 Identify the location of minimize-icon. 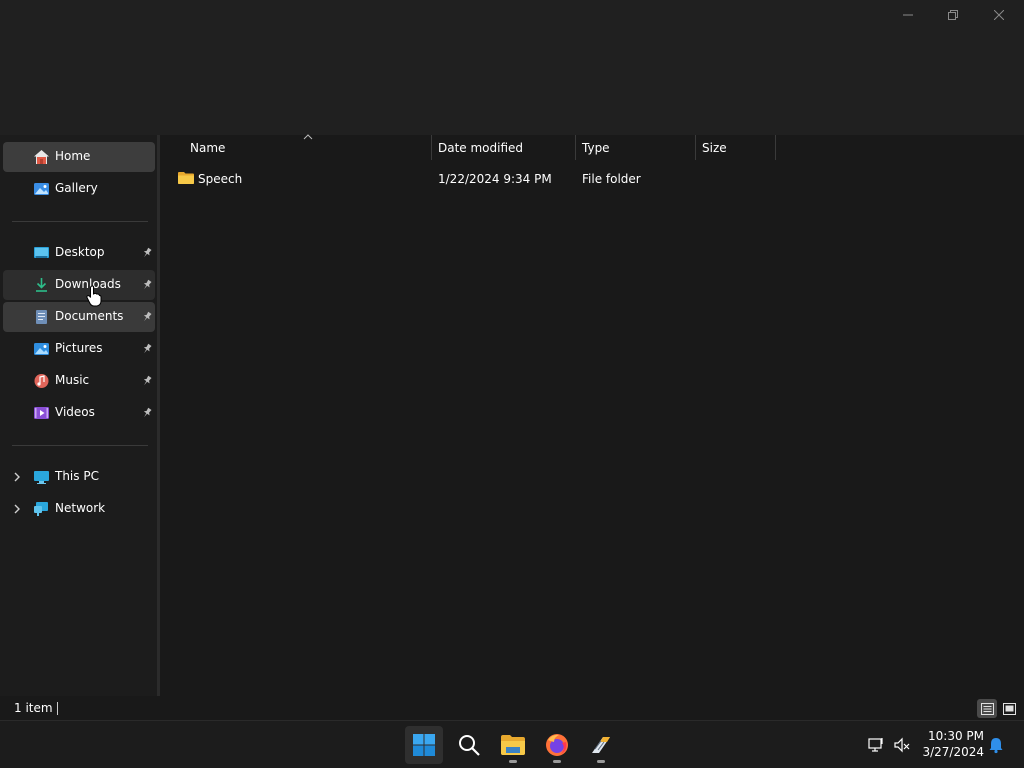
(907, 15).